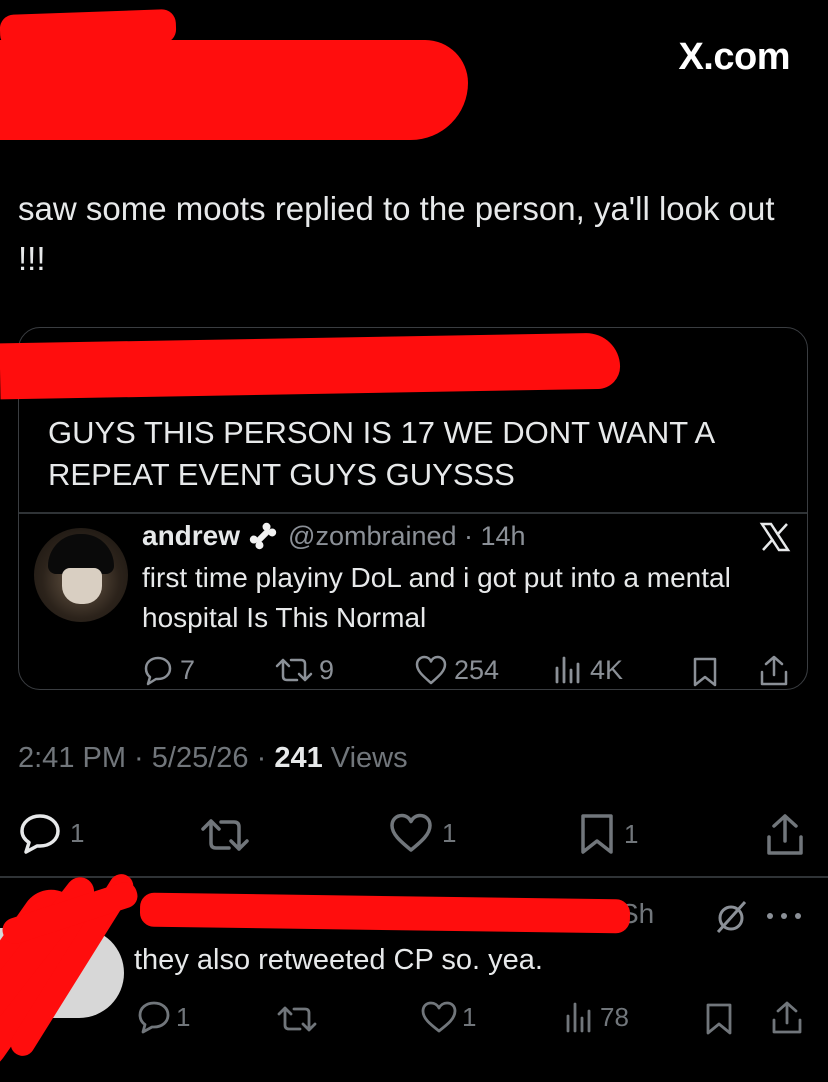 This screenshot has height=1082, width=828. I want to click on bone-icon, so click(263, 536).